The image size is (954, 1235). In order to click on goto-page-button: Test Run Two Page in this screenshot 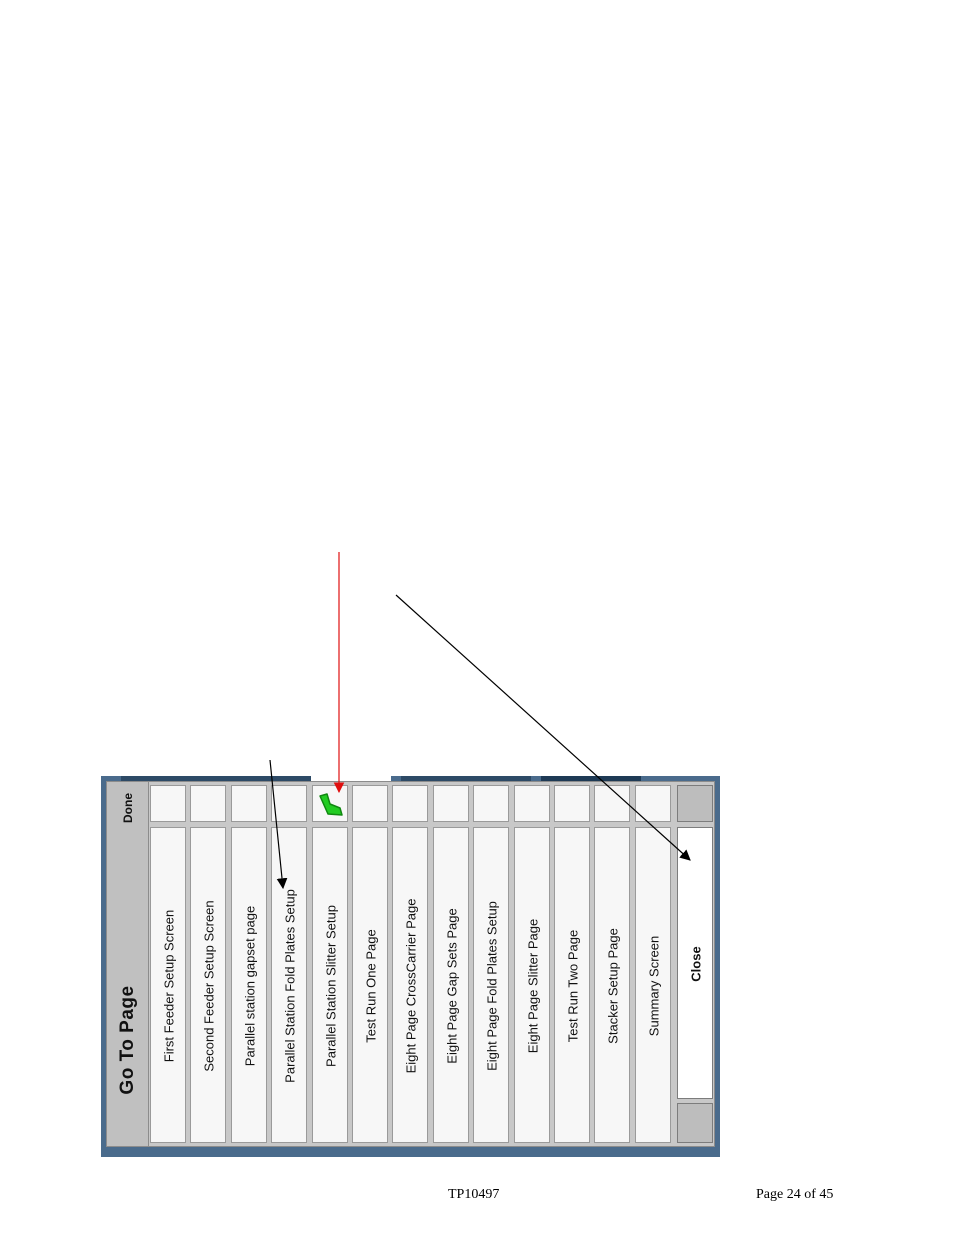, I will do `click(572, 985)`.